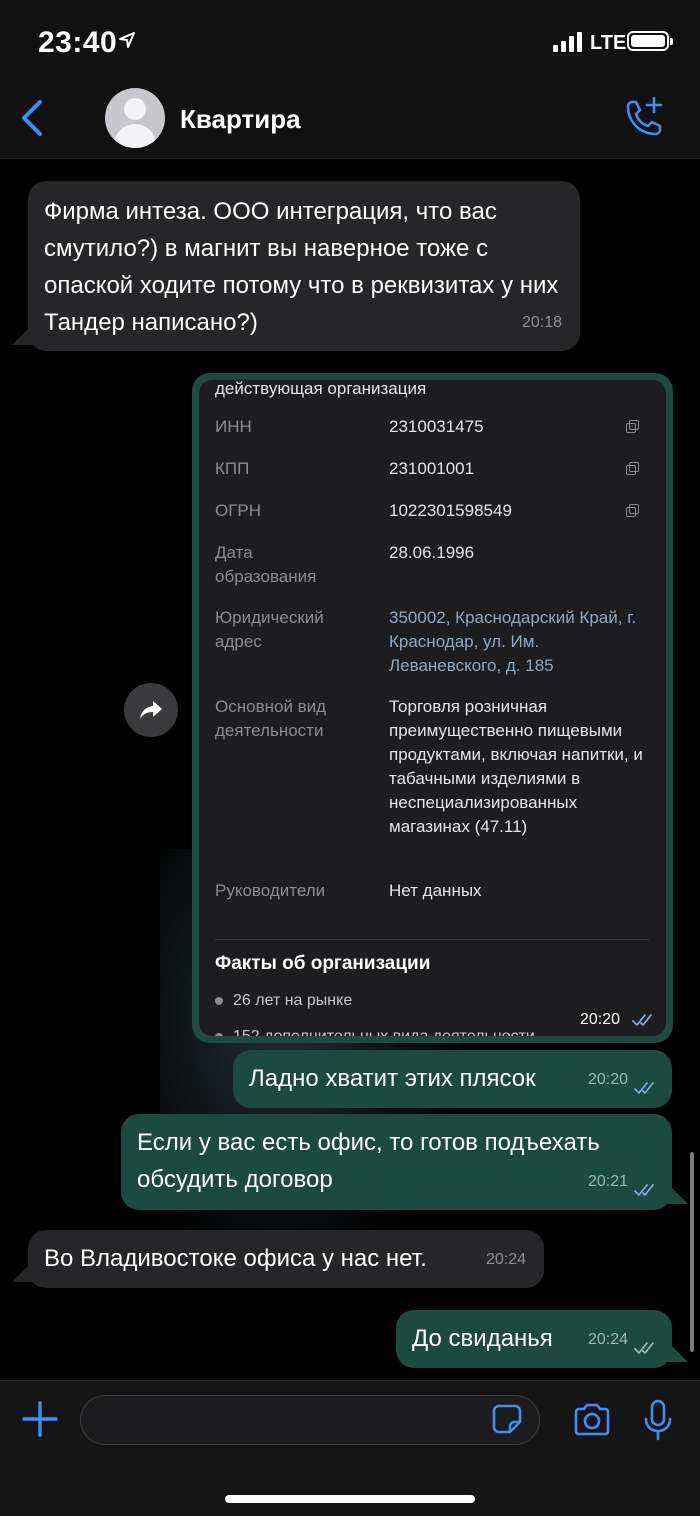 The width and height of the screenshot is (700, 1516). Describe the element at coordinates (392, 1078) in the screenshot. I see `message-text: Ладно хватит этих плясок` at that location.